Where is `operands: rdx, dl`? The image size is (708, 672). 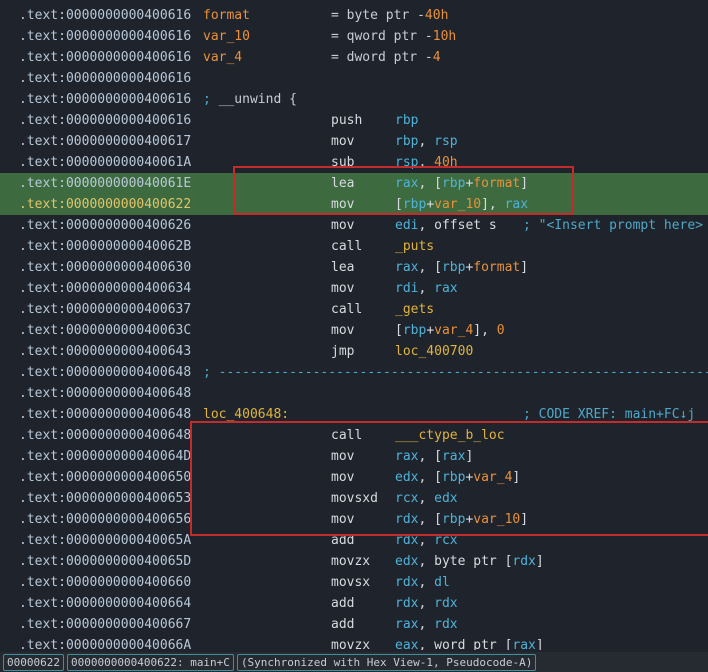
operands: rdx, dl is located at coordinates (422, 582).